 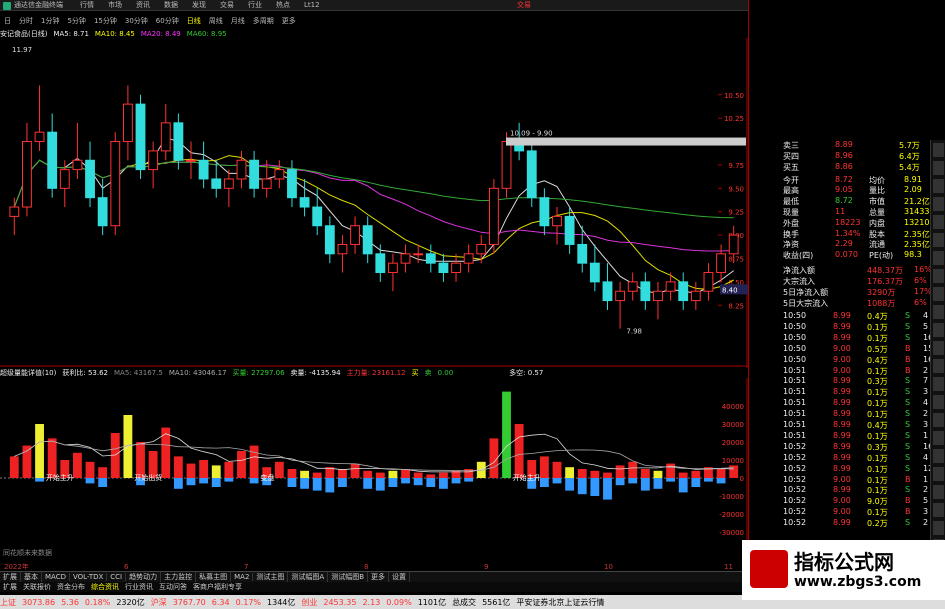 I want to click on indicator-tab-1: 基本, so click(x=31, y=577).